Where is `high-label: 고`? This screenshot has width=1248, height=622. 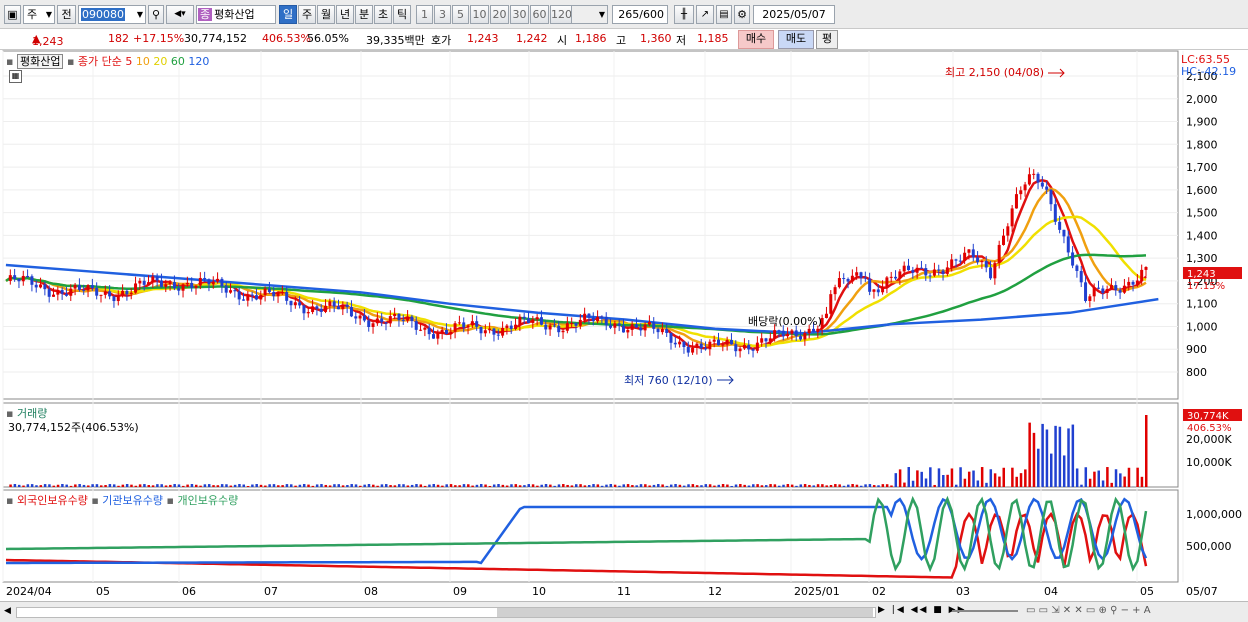
high-label: 고 is located at coordinates (621, 40).